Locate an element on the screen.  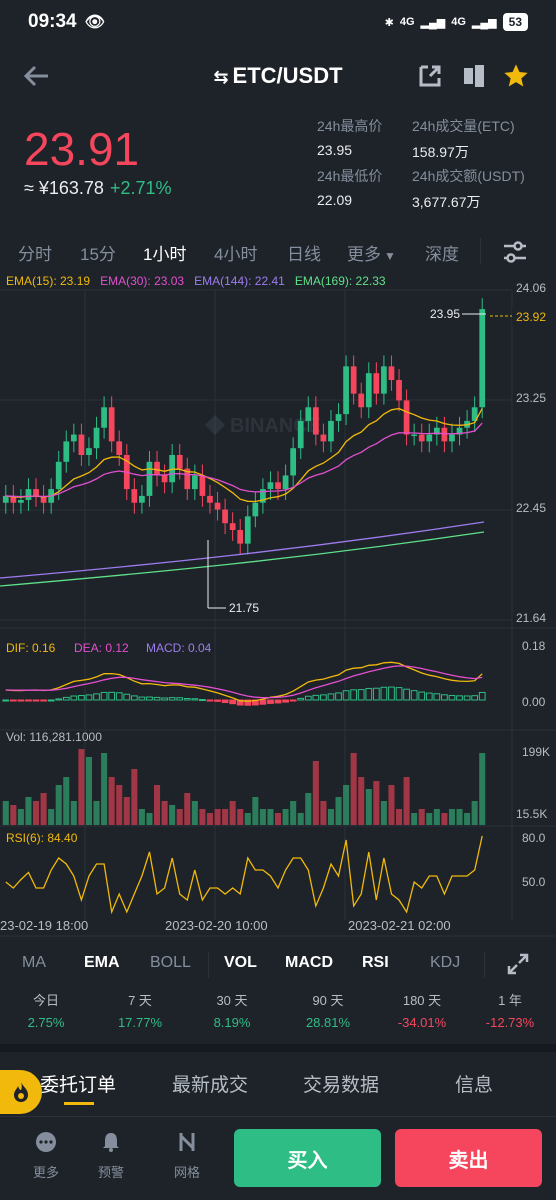
price-tick-3: 22.45 is located at coordinates (531, 508).